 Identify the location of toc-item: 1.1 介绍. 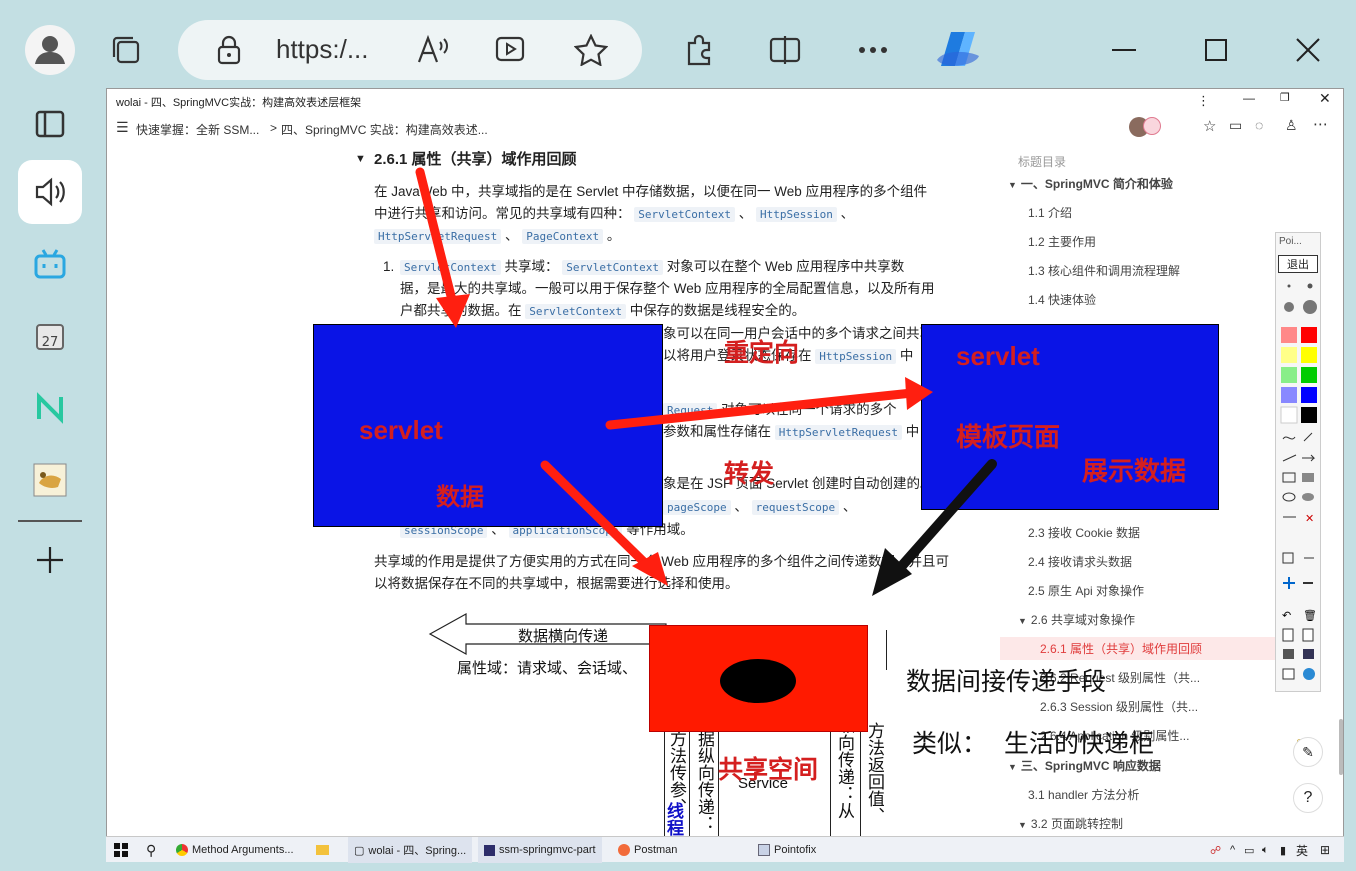
(1050, 212).